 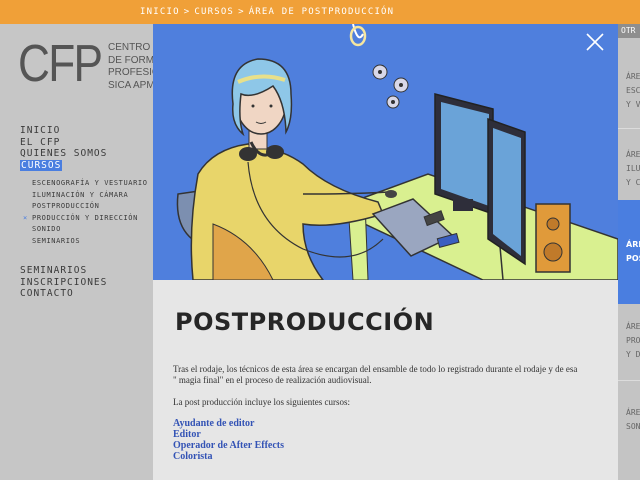 What do you see at coordinates (90, 184) in the screenshot?
I see `submenu-item-escenografia: ESCENOGRAFÍA Y VESTUARIO` at bounding box center [90, 184].